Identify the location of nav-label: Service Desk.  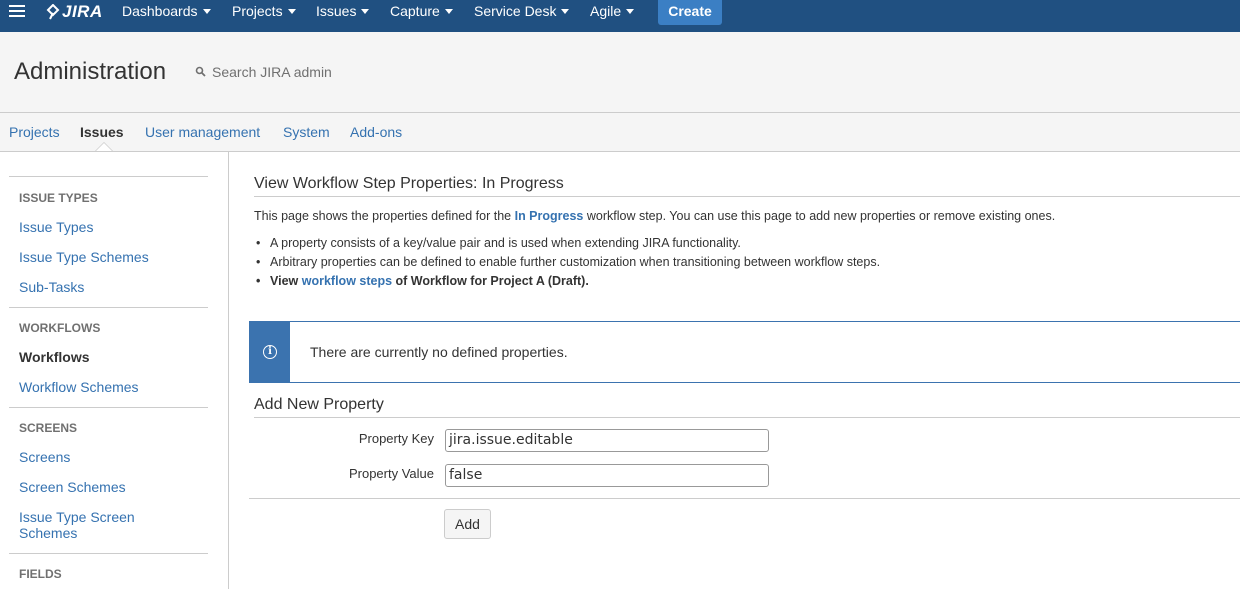
(515, 11).